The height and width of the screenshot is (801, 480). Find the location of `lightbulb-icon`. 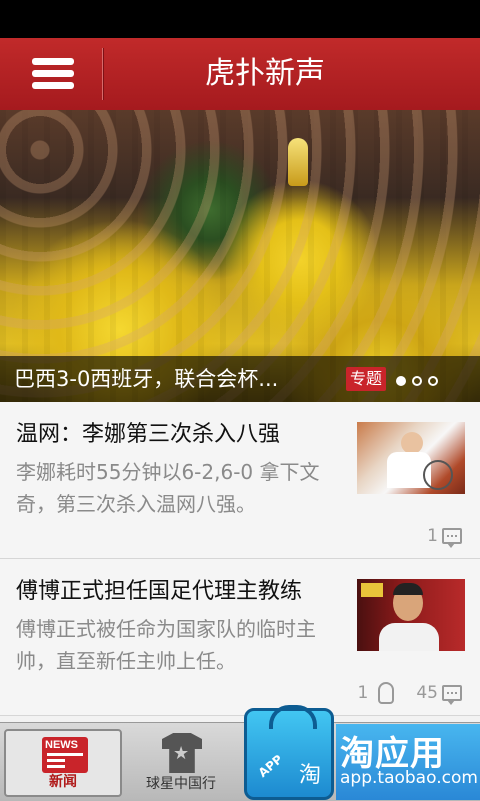

lightbulb-icon is located at coordinates (386, 693).